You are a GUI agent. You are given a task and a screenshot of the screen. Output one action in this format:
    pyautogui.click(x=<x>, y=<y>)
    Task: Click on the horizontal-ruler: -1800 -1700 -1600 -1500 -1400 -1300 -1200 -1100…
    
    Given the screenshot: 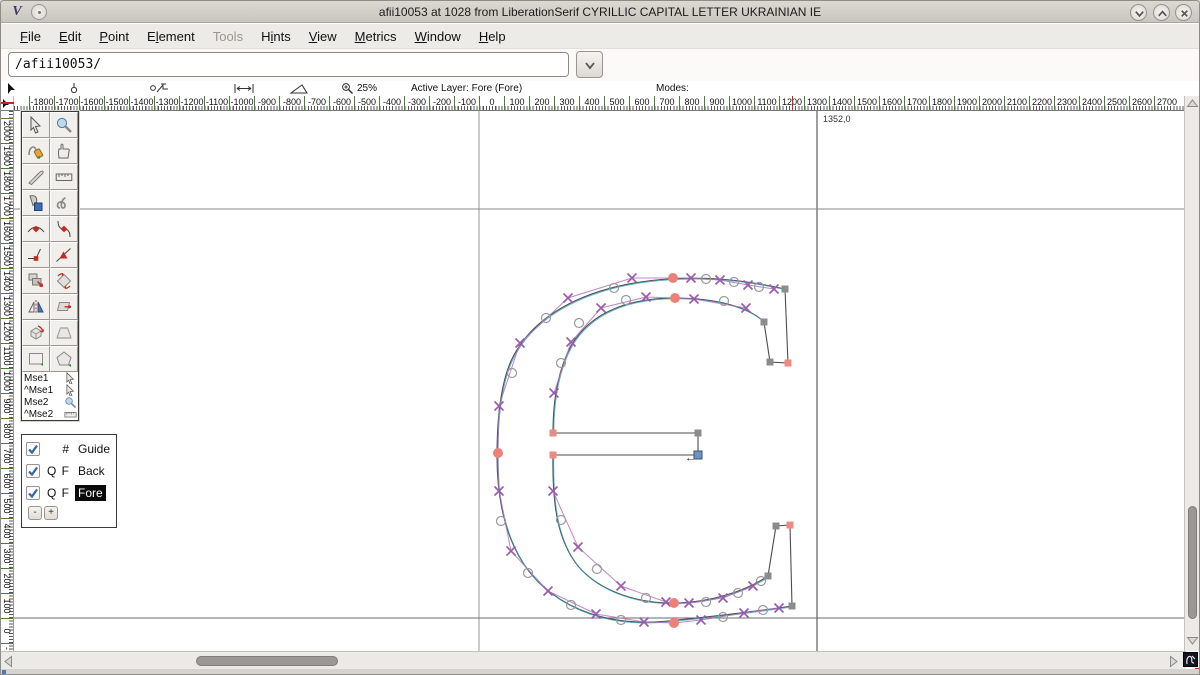 What is the action you would take?
    pyautogui.click(x=600, y=103)
    